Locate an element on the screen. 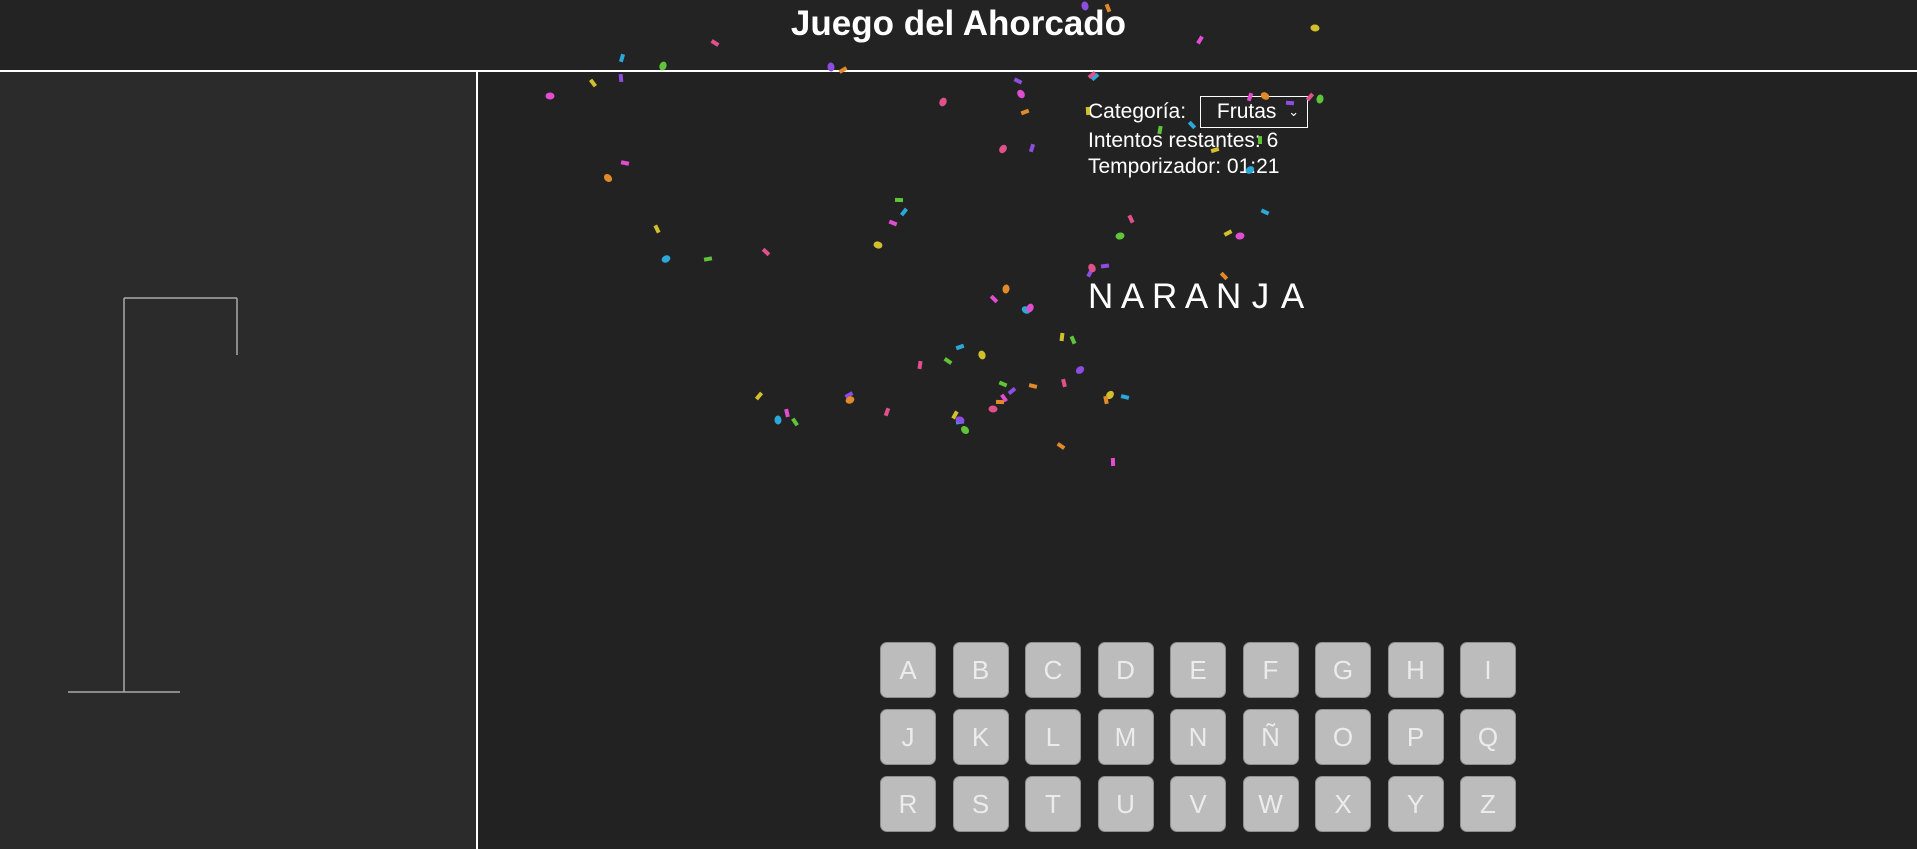 The width and height of the screenshot is (1917, 849). letter-key: W is located at coordinates (1270, 804).